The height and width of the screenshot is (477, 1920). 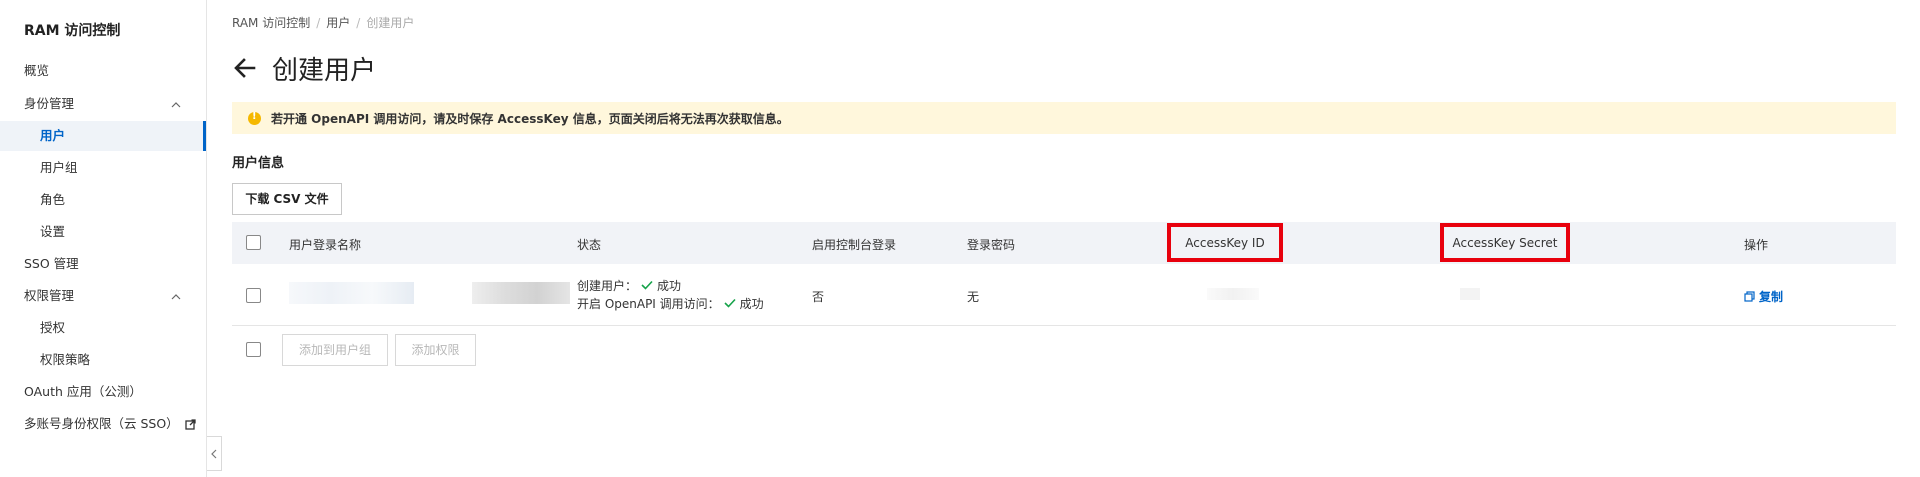 What do you see at coordinates (49, 103) in the screenshot?
I see `sidebar-item-label: 身份管理` at bounding box center [49, 103].